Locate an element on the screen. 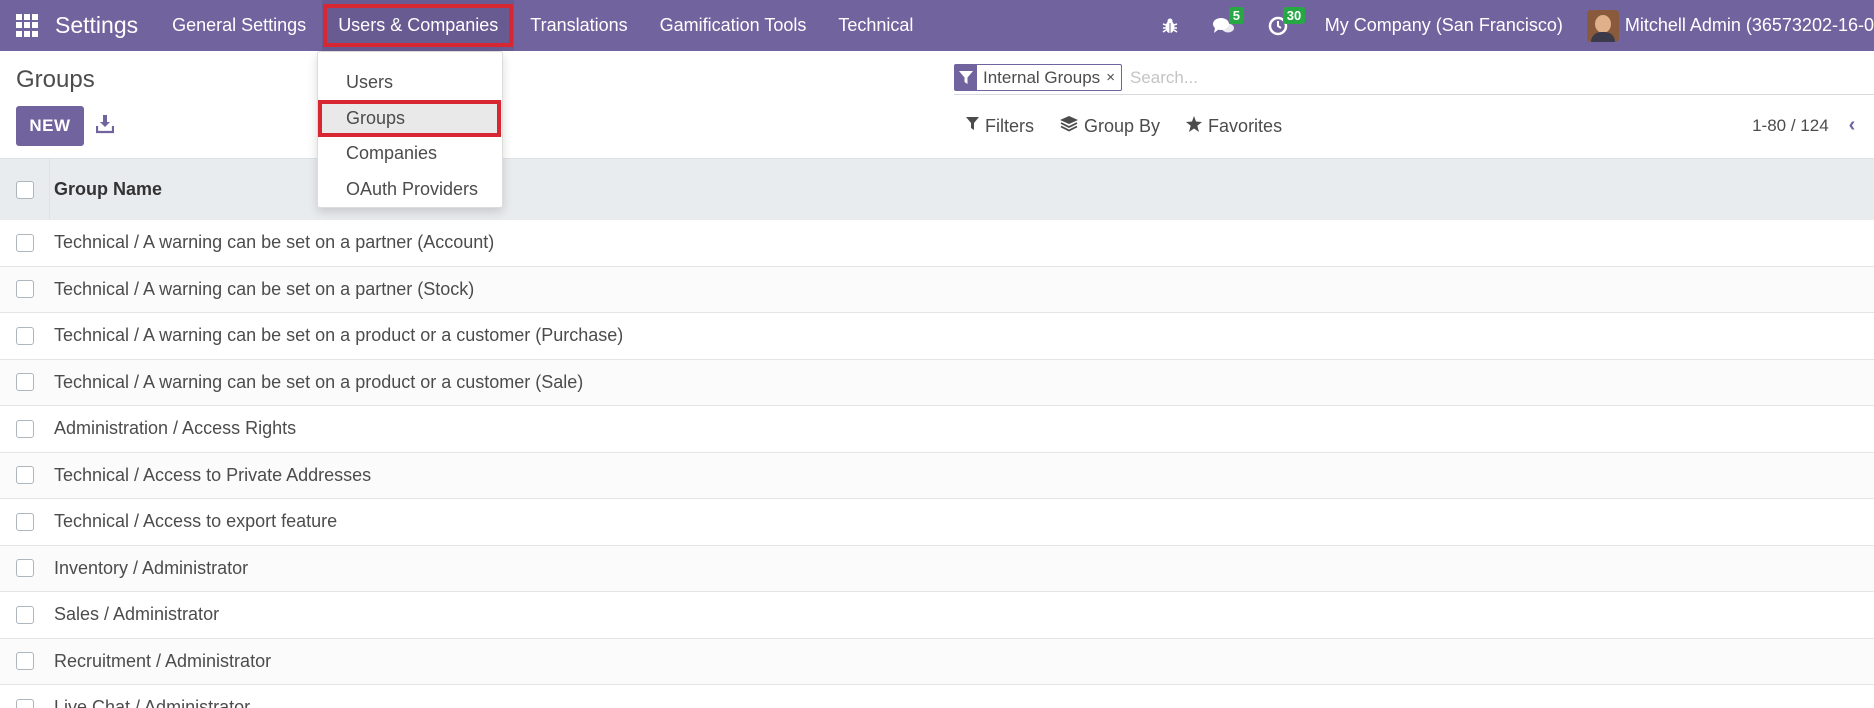 The height and width of the screenshot is (708, 1874). filter-icon is located at coordinates (966, 77).